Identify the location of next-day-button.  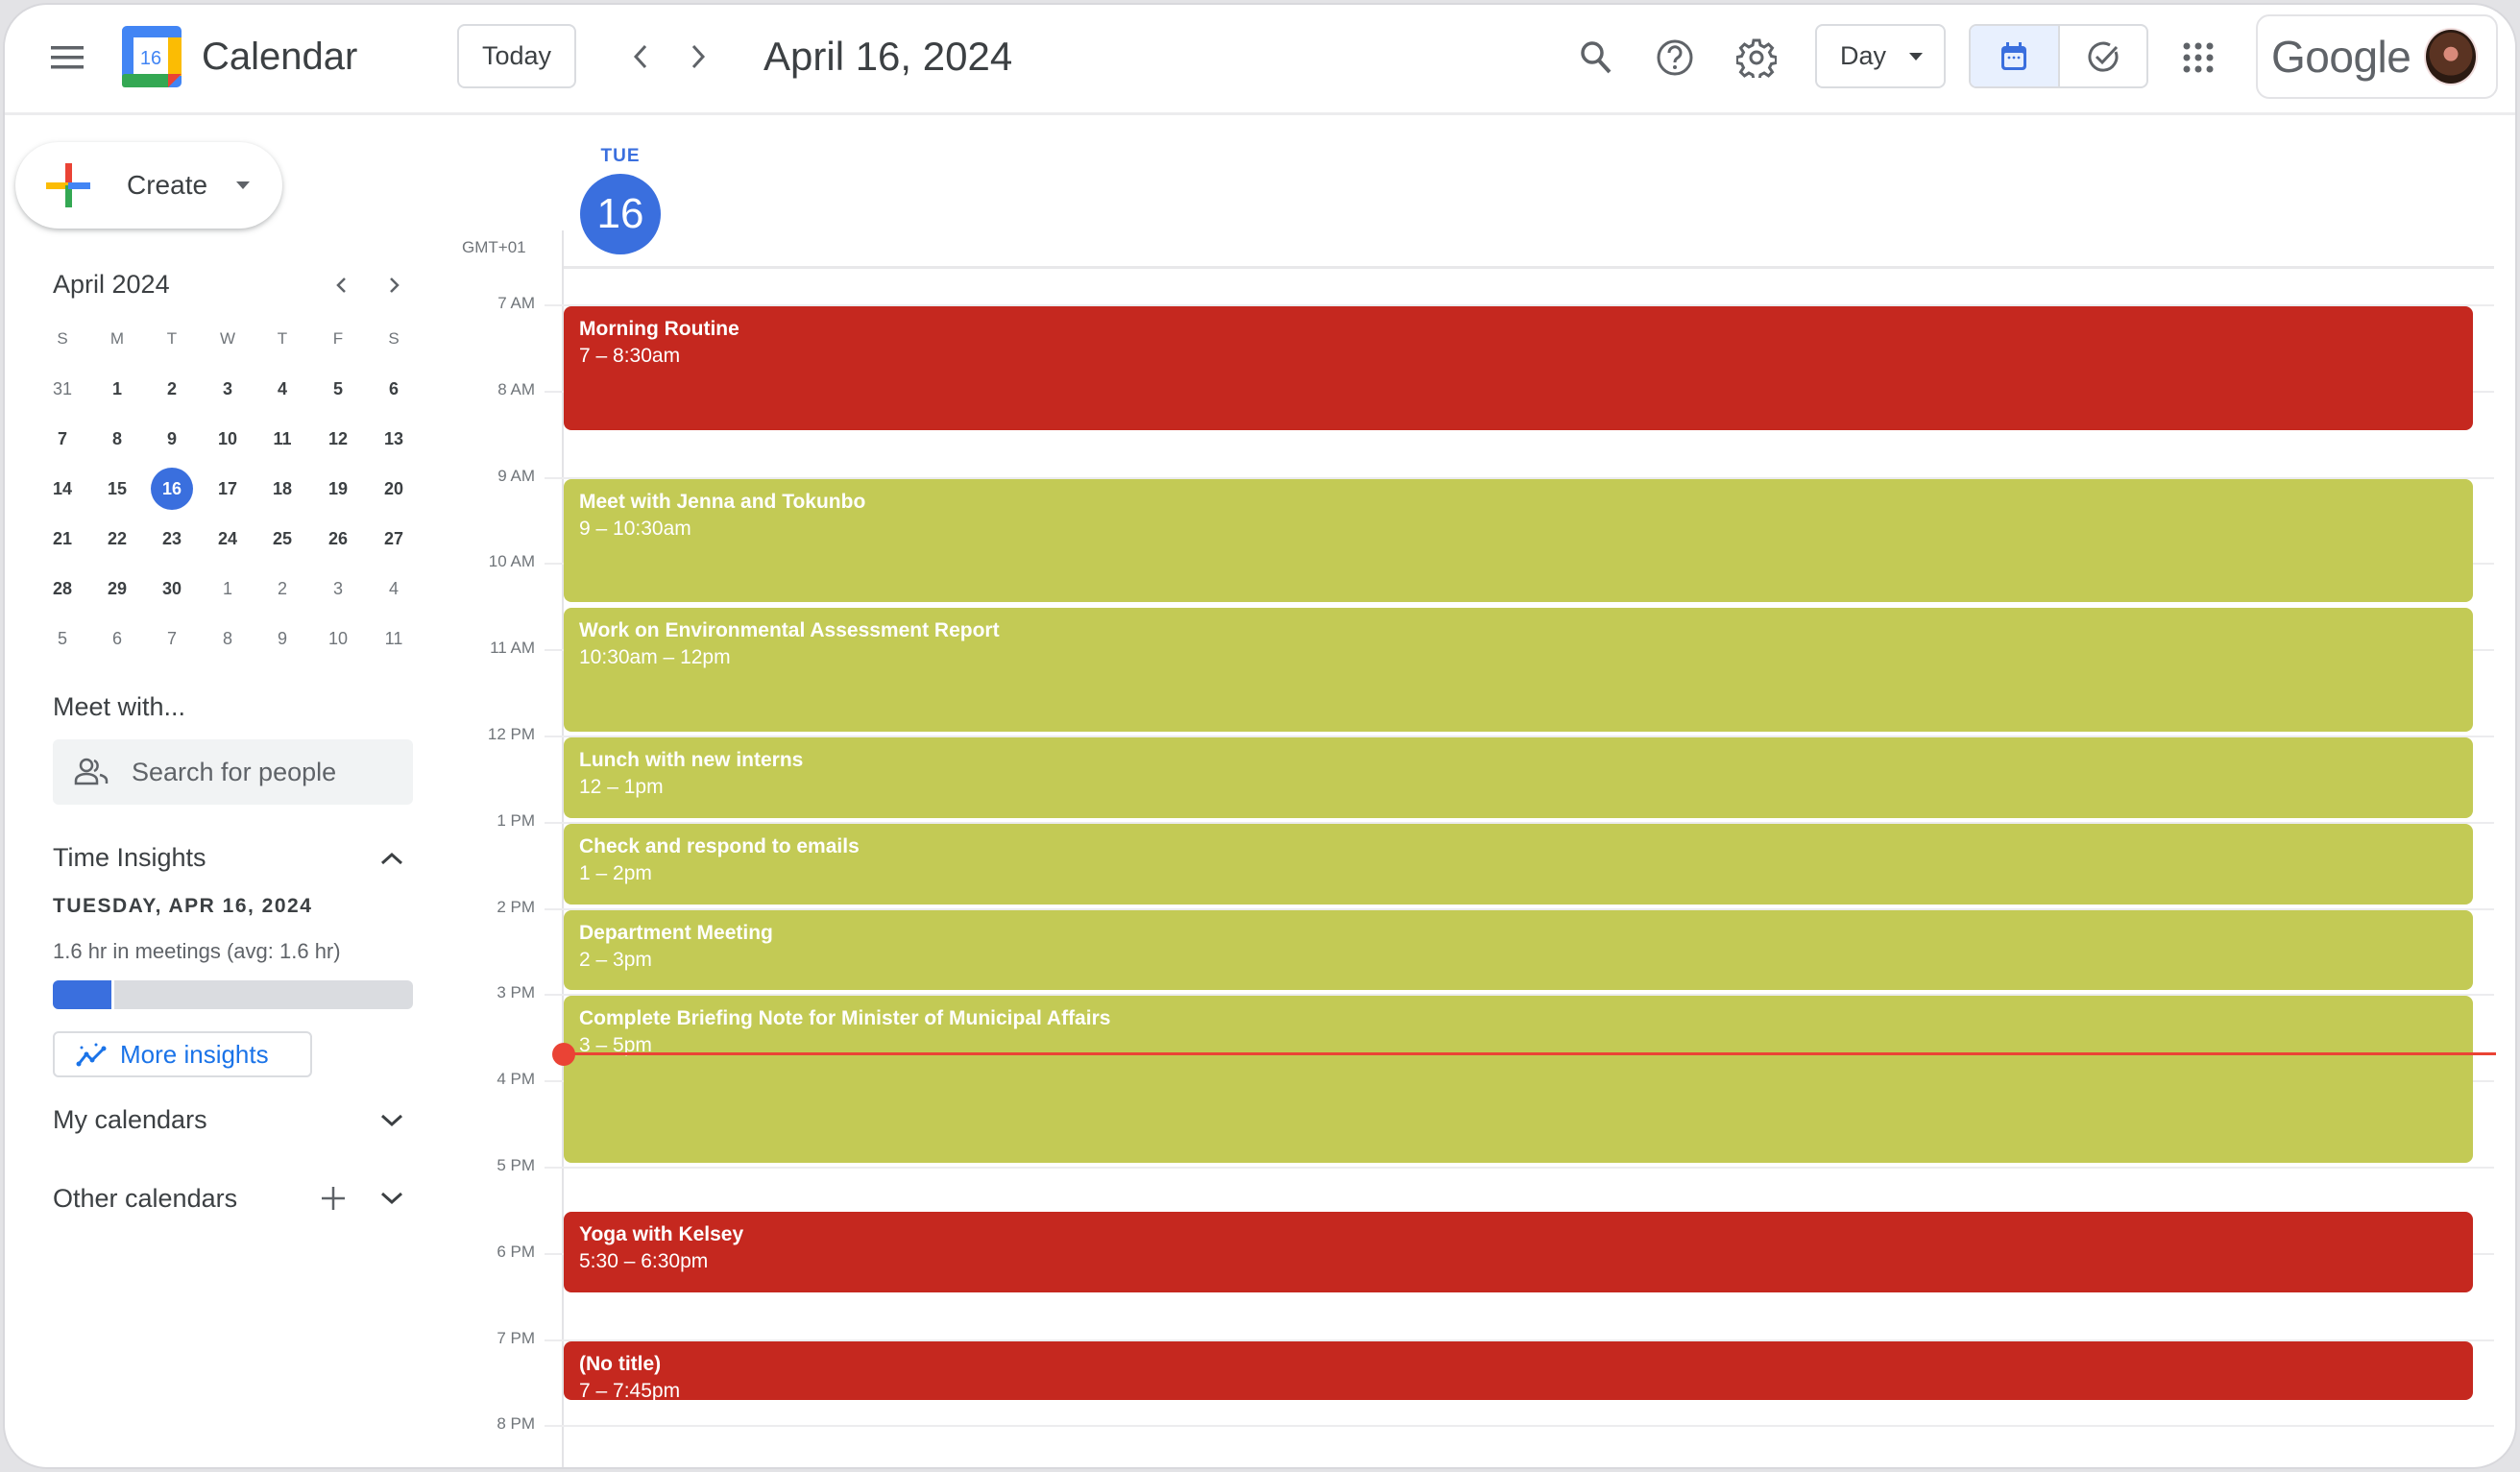
(698, 57).